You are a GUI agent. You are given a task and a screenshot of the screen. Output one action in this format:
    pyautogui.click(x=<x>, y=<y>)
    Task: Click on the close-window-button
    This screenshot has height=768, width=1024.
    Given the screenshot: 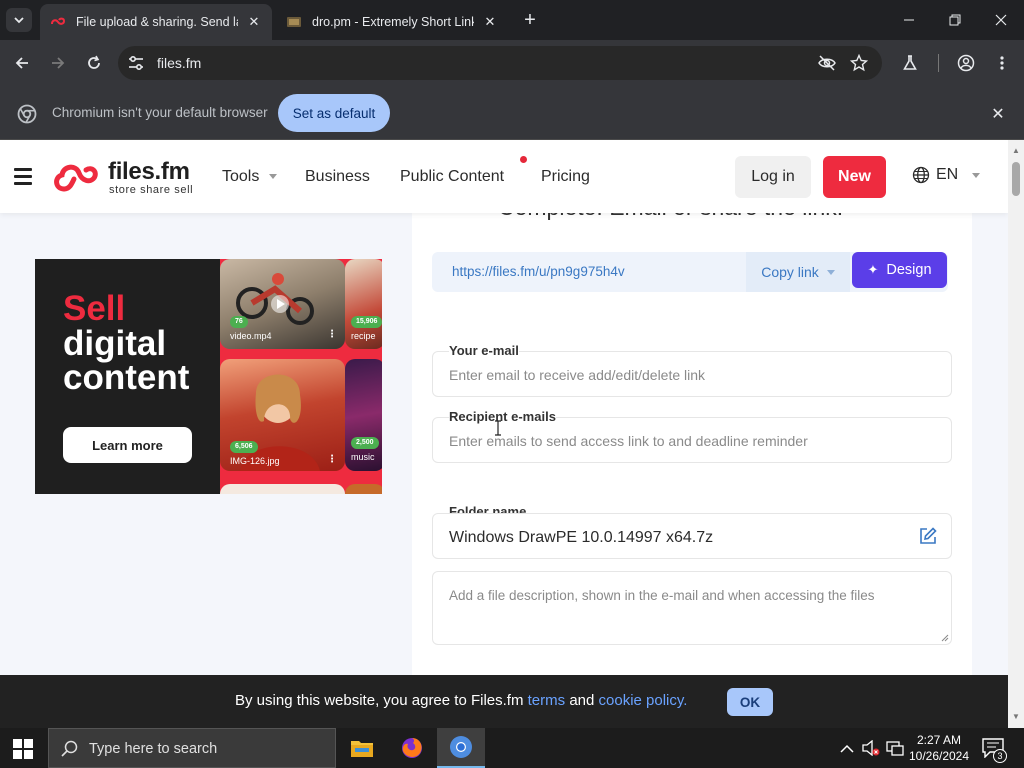 What is the action you would take?
    pyautogui.click(x=1001, y=20)
    